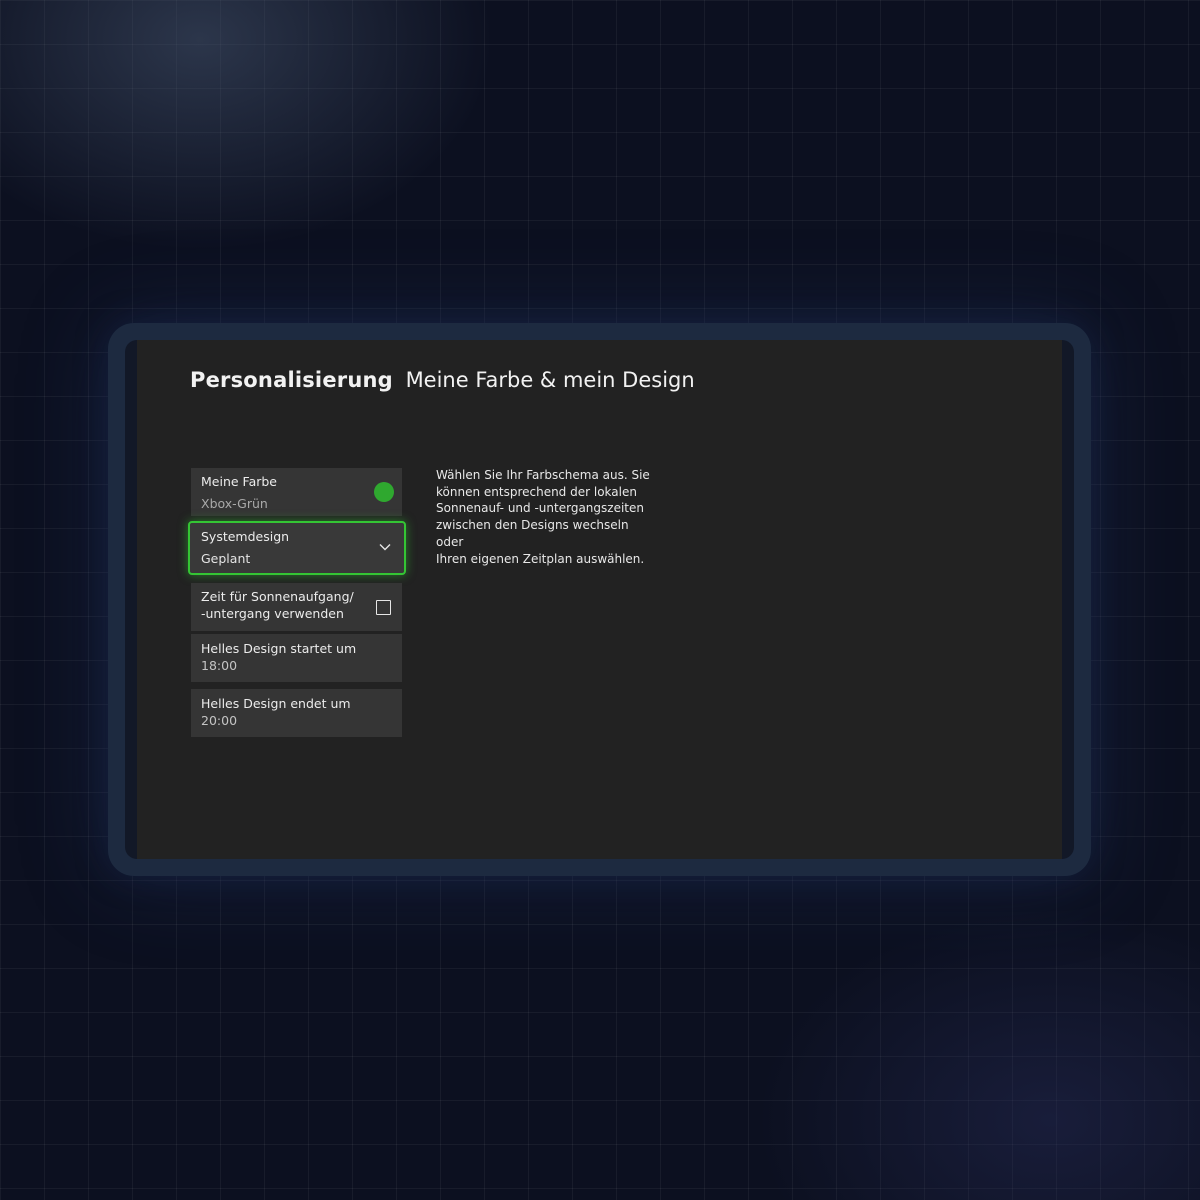 Image resolution: width=1200 pixels, height=1200 pixels. What do you see at coordinates (296, 492) in the screenshot?
I see `my-color-setting: Meine Farbe Xbox-Grün` at bounding box center [296, 492].